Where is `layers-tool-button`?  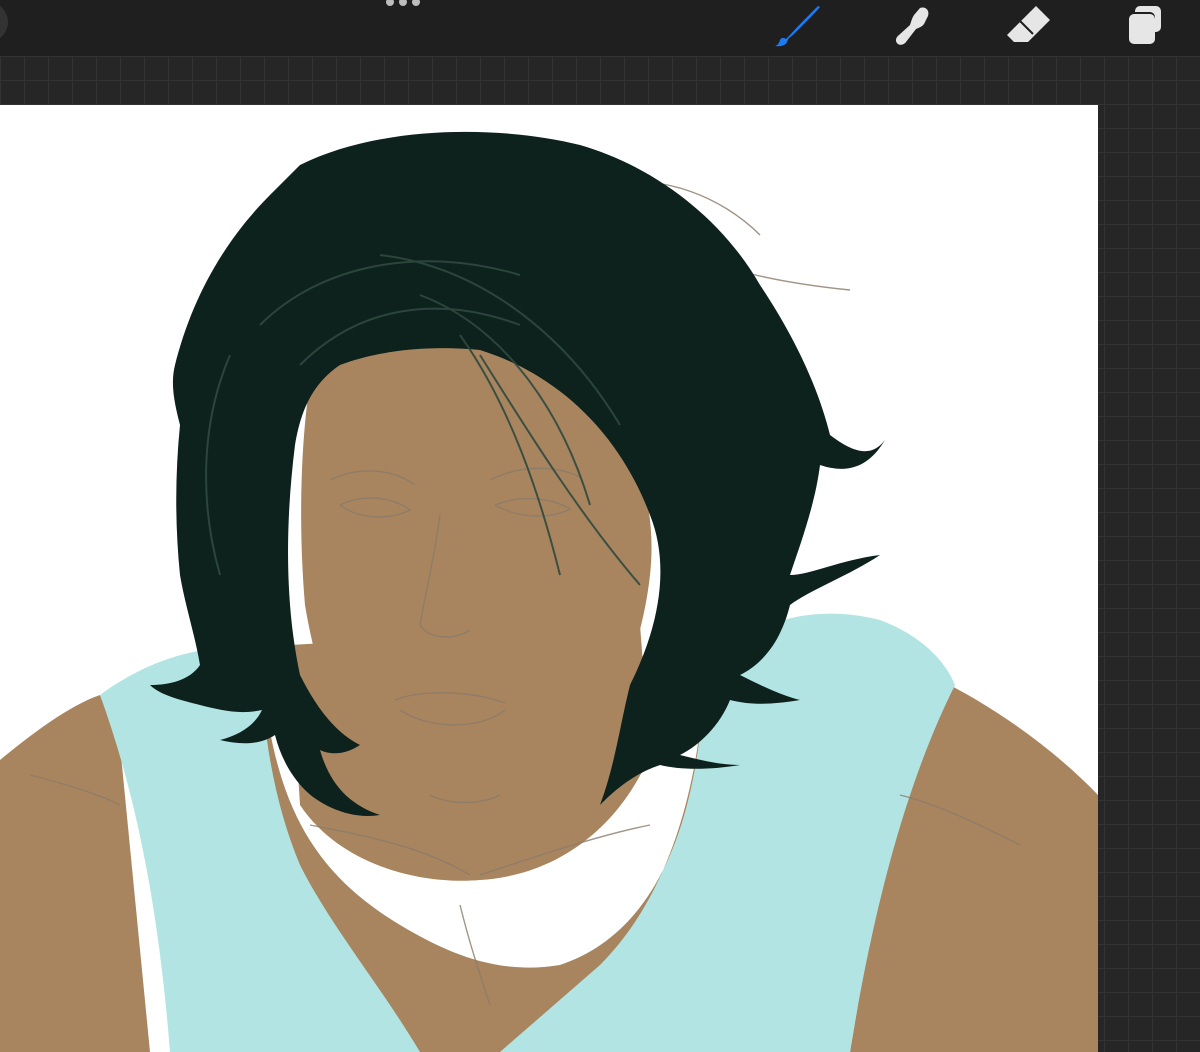 layers-tool-button is located at coordinates (1144, 26).